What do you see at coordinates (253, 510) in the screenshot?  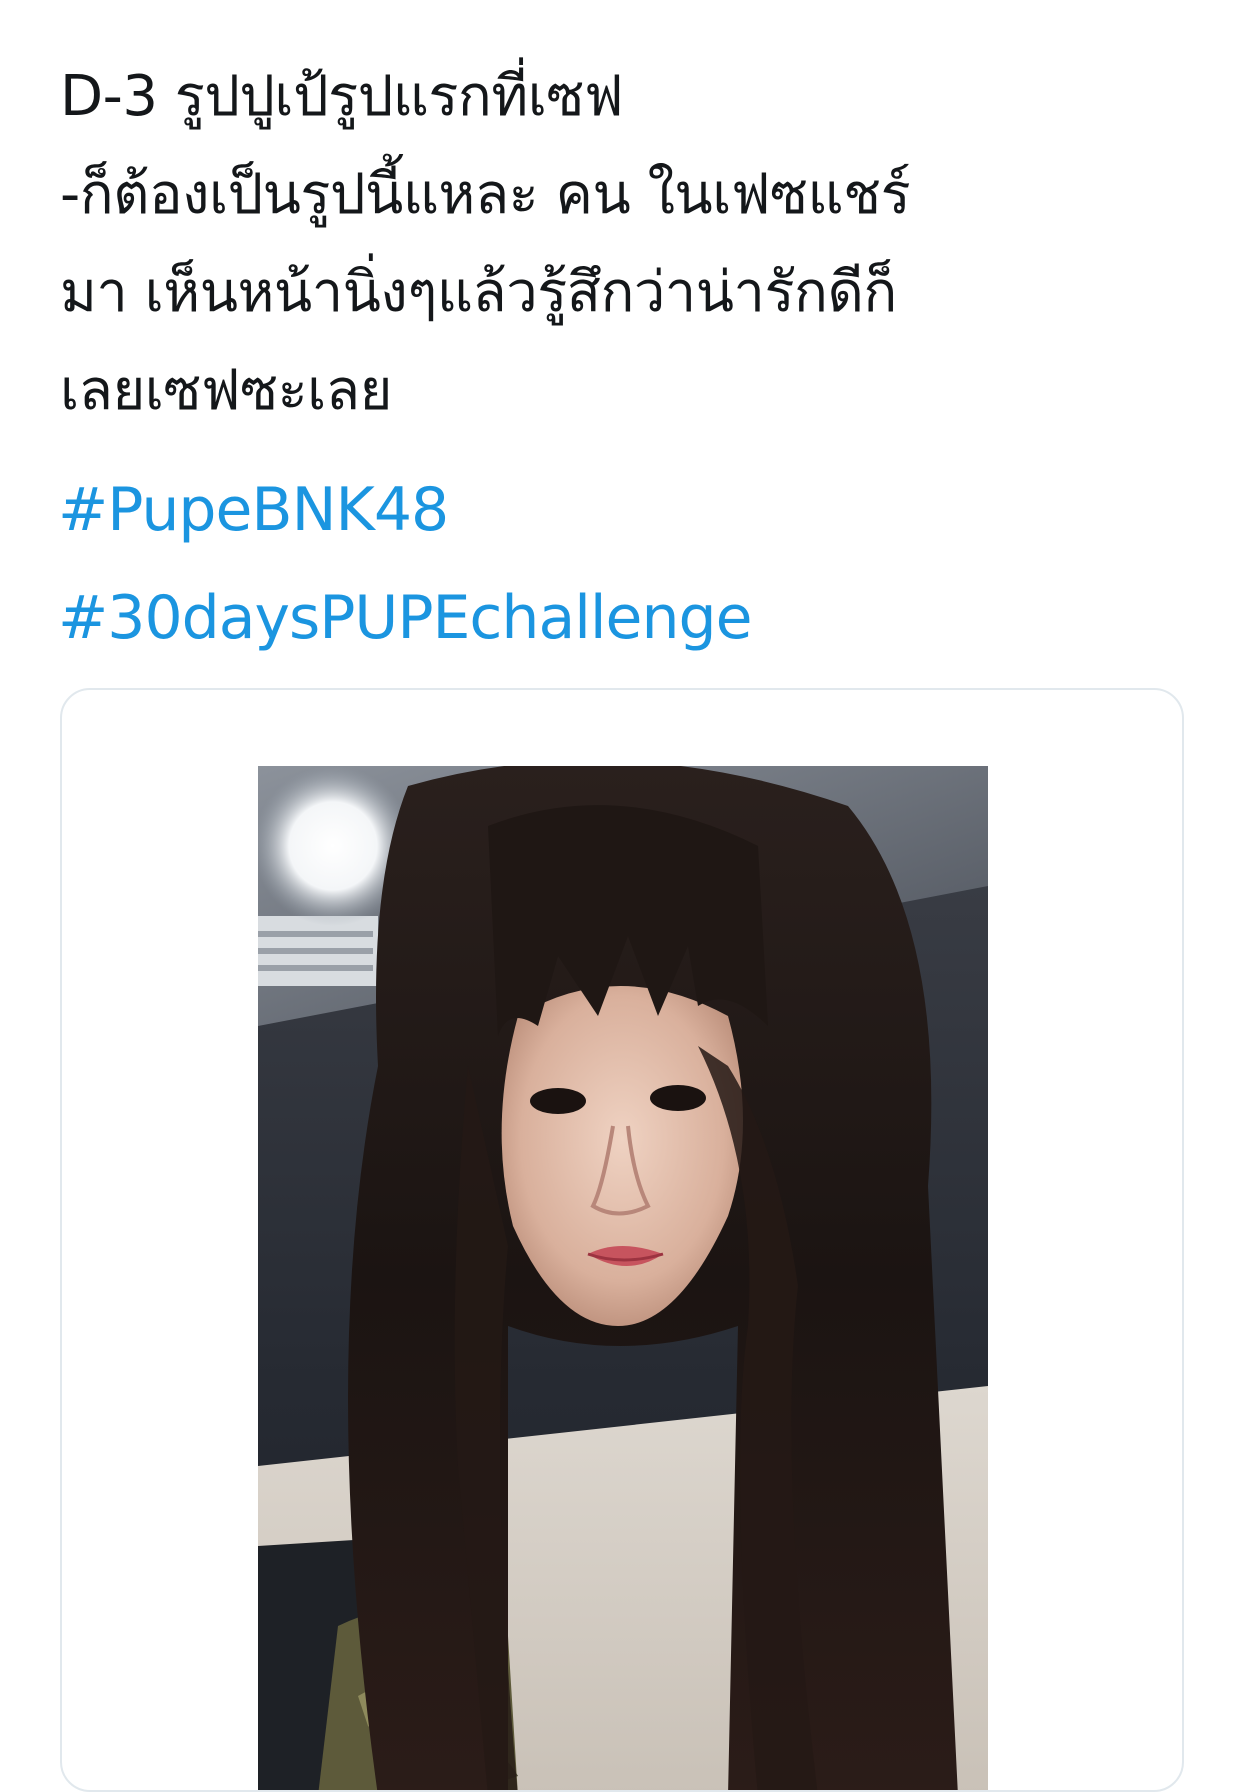 I see `hashtag-link-pupebnk48: #PupeBNK48` at bounding box center [253, 510].